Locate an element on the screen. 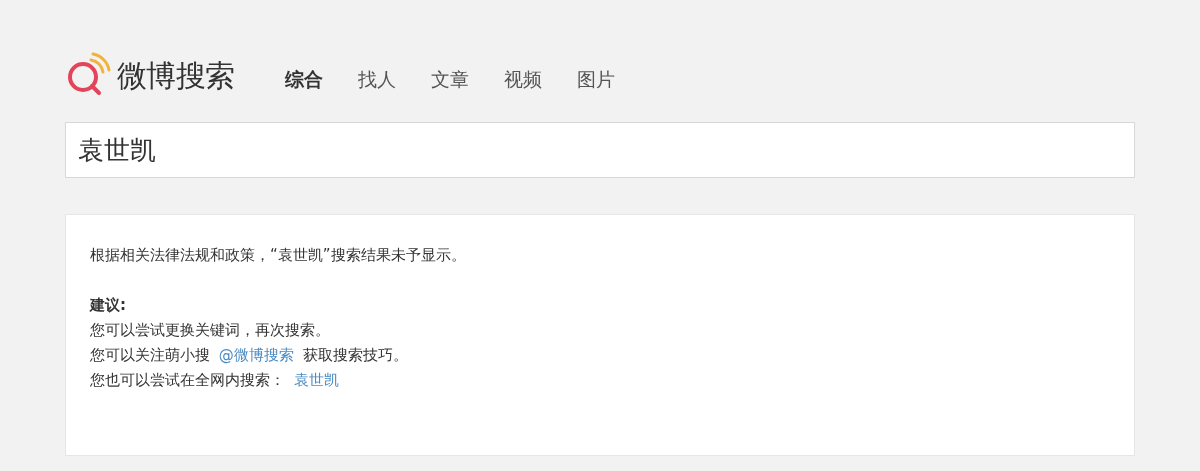  search-field: 袁世凯 is located at coordinates (600, 150).